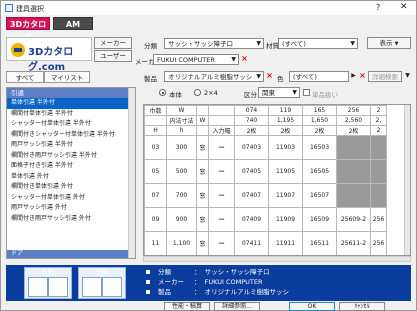 The image size is (417, 311). What do you see at coordinates (113, 56) in the screenshot?
I see `user-button: ユーザー` at bounding box center [113, 56].